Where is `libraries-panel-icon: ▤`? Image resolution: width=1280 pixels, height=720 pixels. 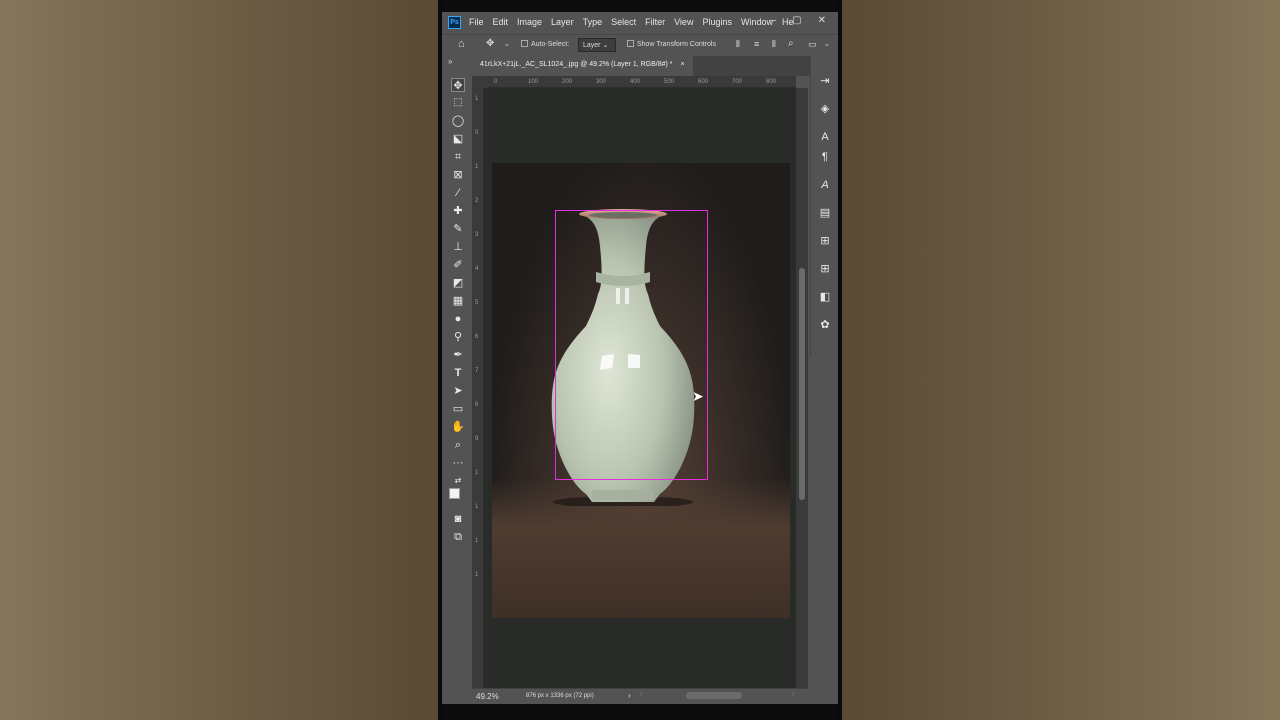
libraries-panel-icon: ▤ is located at coordinates (825, 213).